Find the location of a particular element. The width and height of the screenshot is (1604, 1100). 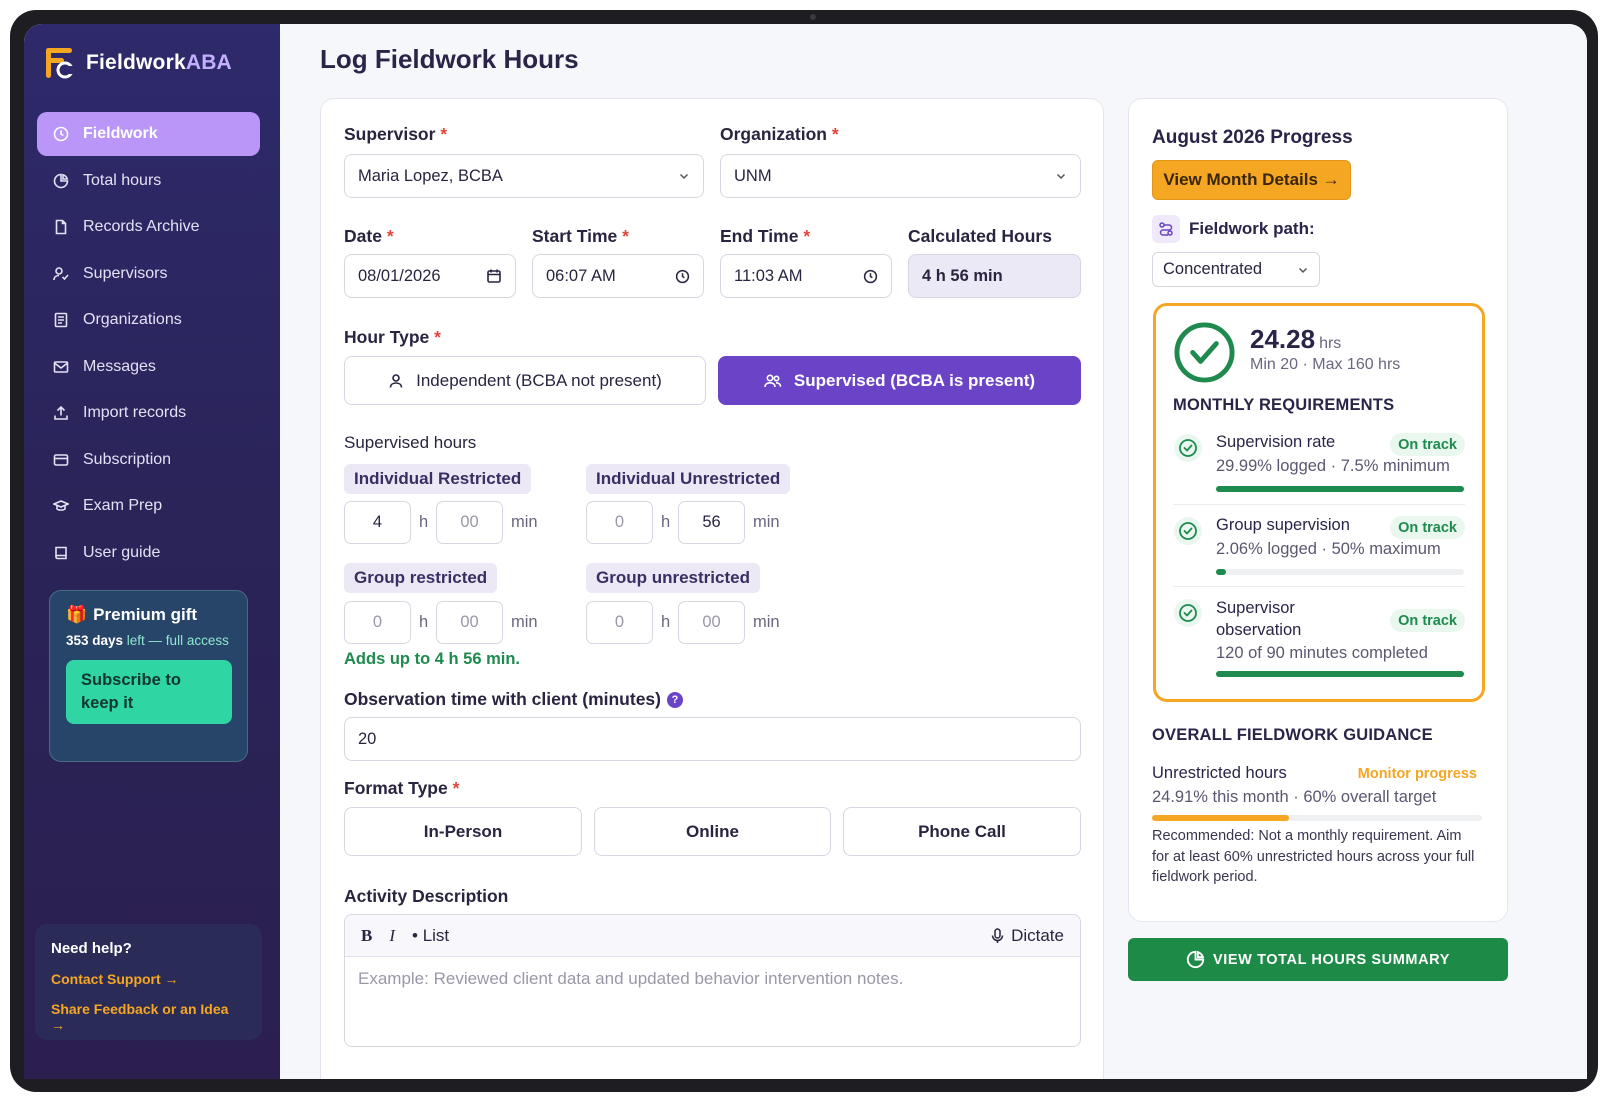

subscribe-button: Subscribe to keep it is located at coordinates (149, 692).